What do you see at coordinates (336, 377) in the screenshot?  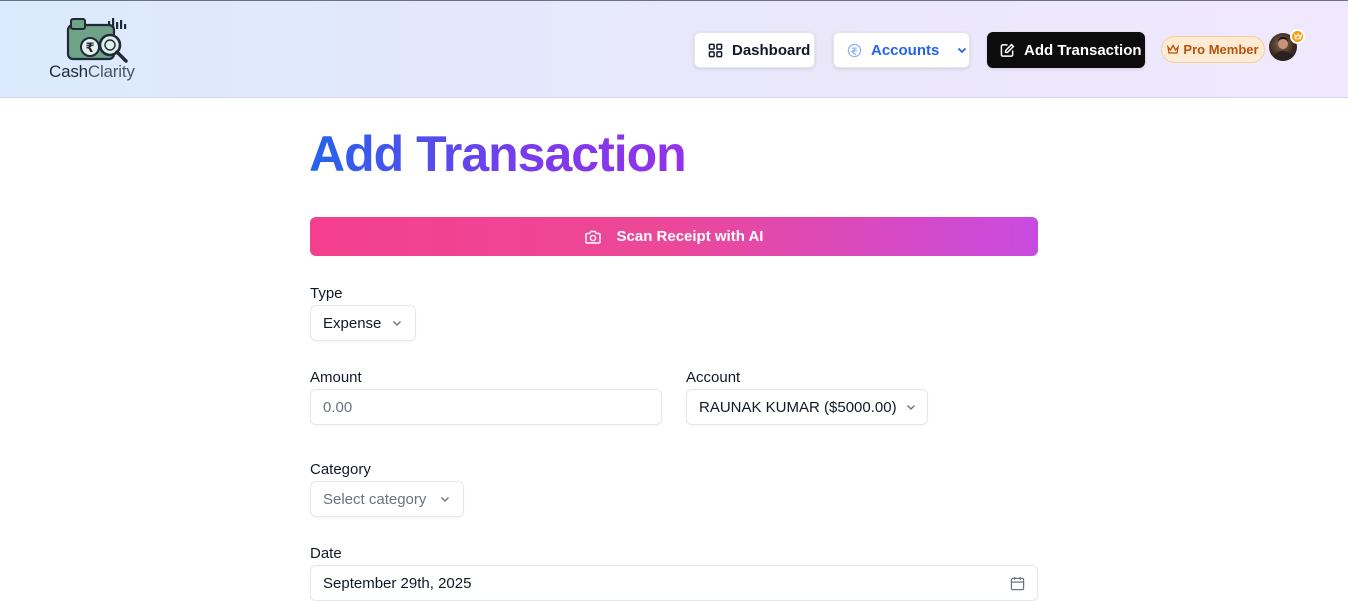 I see `amount-label: Amount` at bounding box center [336, 377].